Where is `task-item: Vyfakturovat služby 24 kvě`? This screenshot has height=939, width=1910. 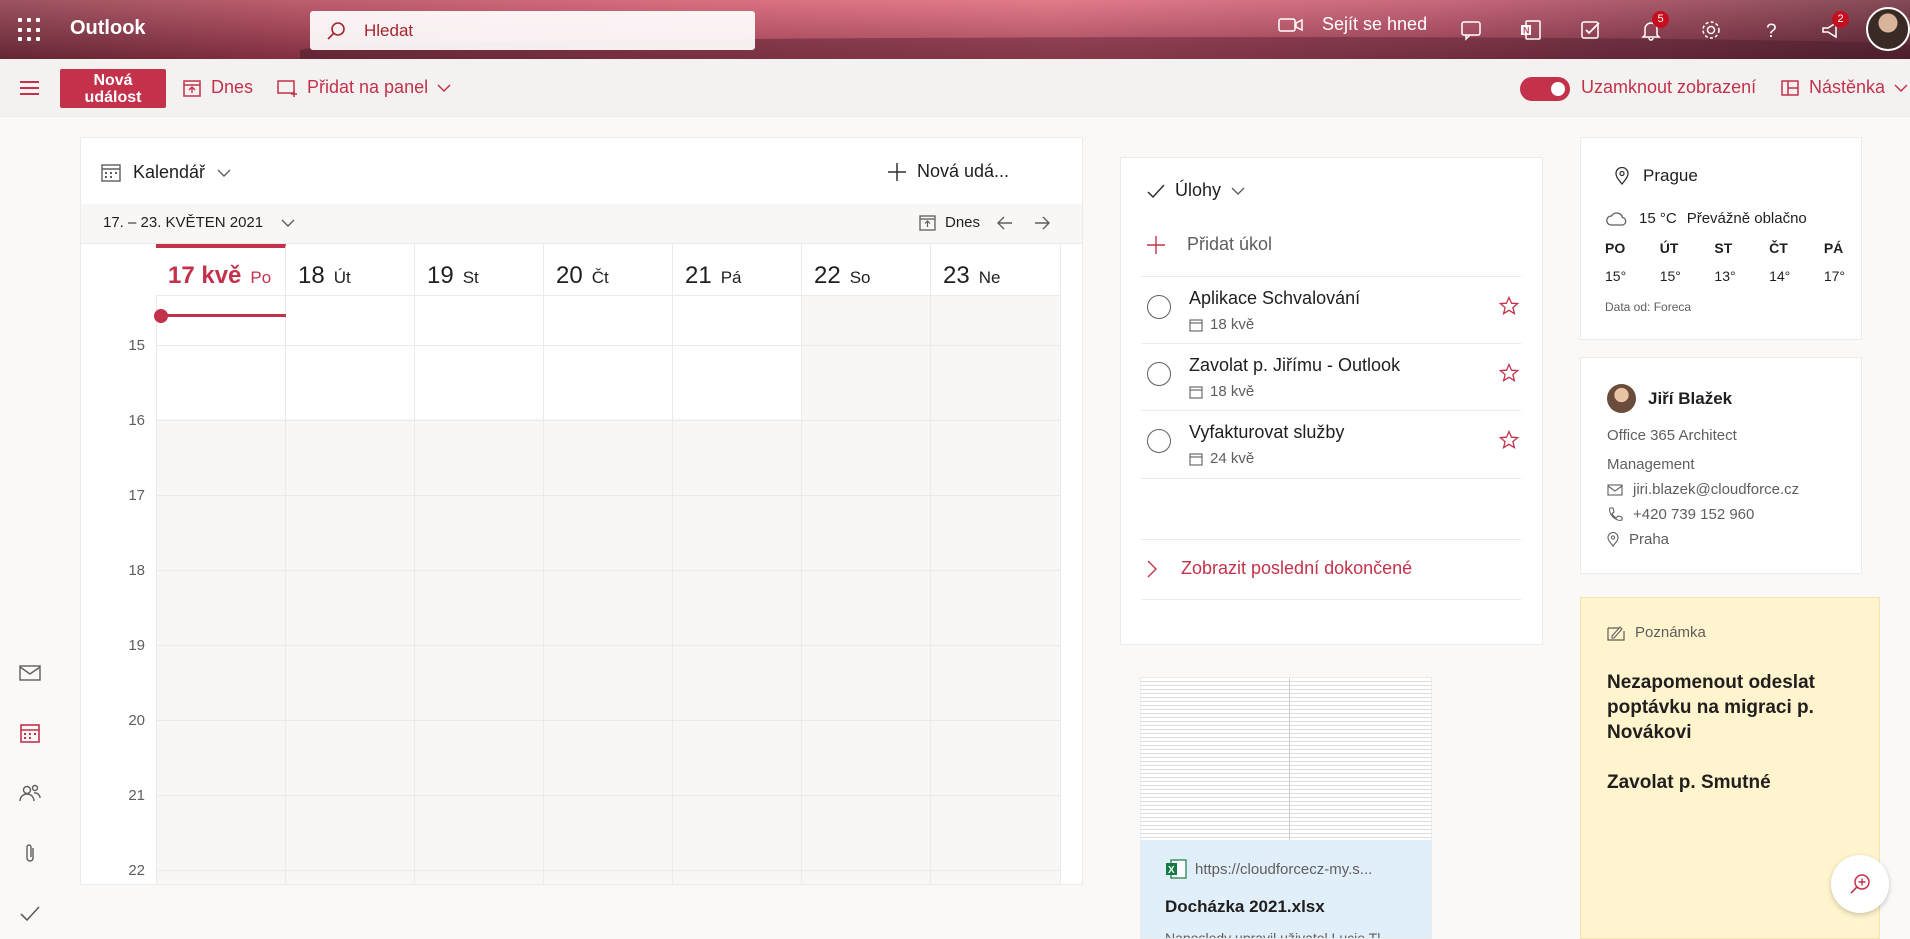 task-item: Vyfakturovat služby 24 kvě is located at coordinates (1333, 443).